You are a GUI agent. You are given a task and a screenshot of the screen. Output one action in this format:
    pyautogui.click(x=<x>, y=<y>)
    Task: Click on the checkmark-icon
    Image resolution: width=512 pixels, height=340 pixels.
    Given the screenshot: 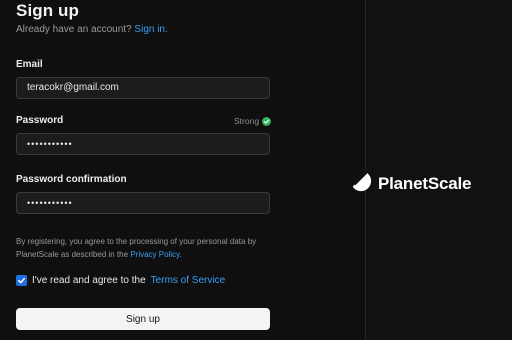 What is the action you would take?
    pyautogui.click(x=21, y=280)
    